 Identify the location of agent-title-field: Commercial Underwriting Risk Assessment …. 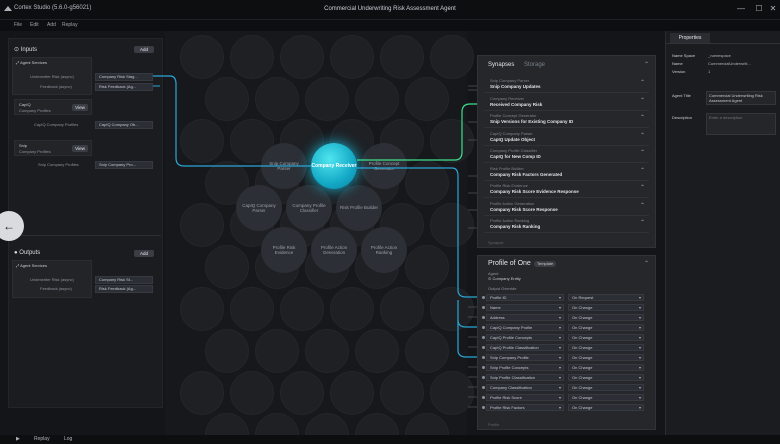
(741, 98).